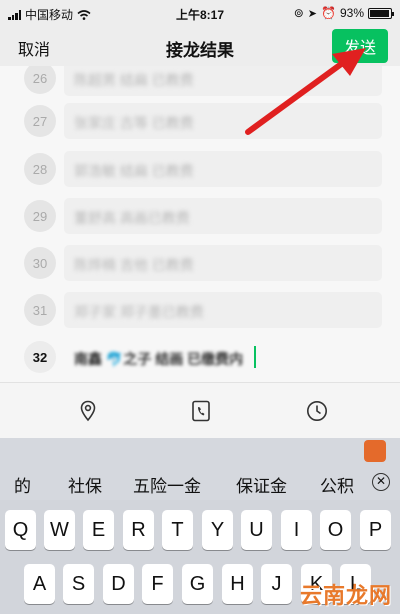 The image size is (400, 614). I want to click on list-item: 27 张家庄 古等 已教费, so click(200, 121).